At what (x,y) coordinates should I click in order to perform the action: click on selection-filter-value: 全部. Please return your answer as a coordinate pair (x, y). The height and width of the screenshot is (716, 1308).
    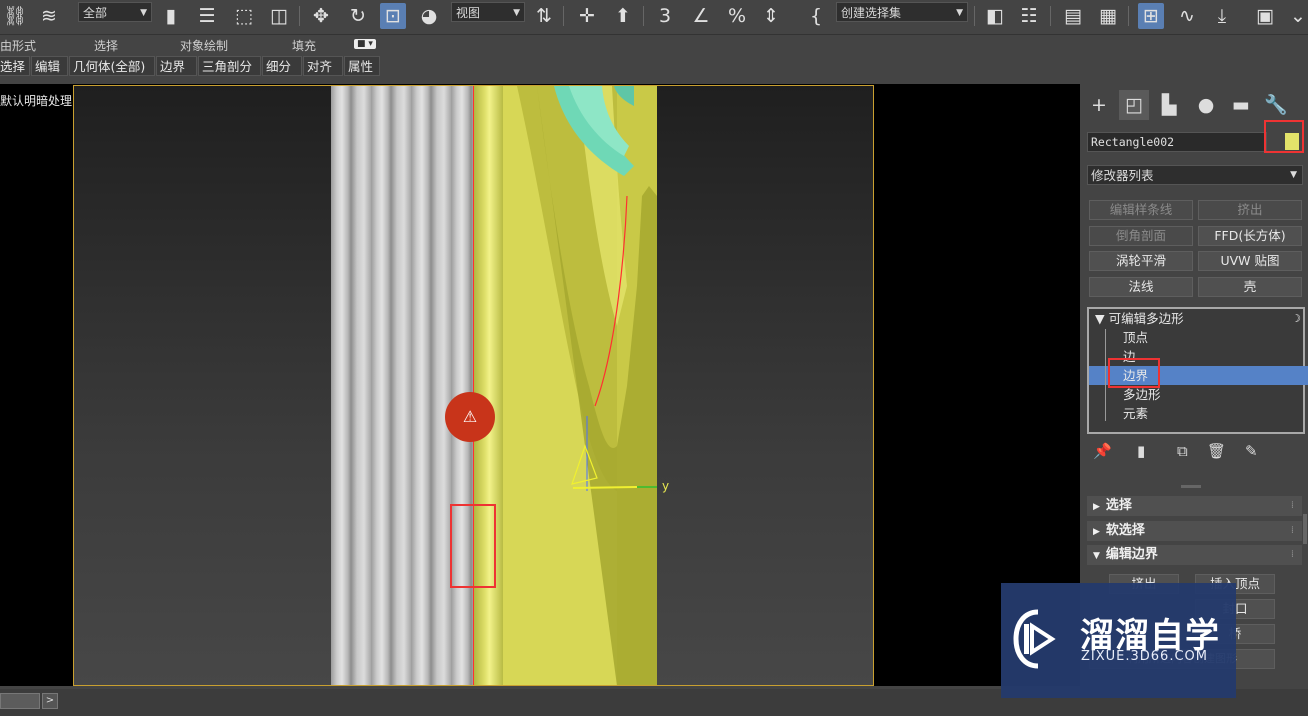
    Looking at the image, I should click on (95, 13).